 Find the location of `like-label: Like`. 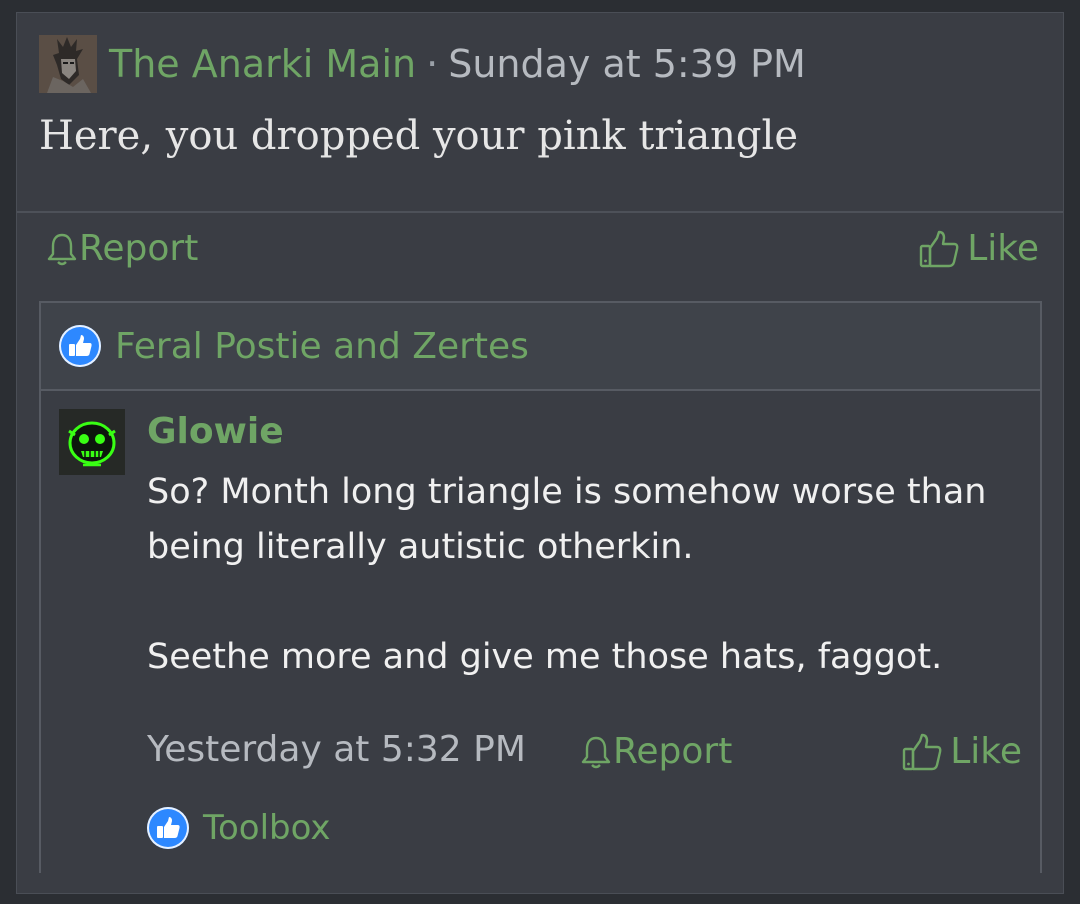

like-label: Like is located at coordinates (1003, 248).